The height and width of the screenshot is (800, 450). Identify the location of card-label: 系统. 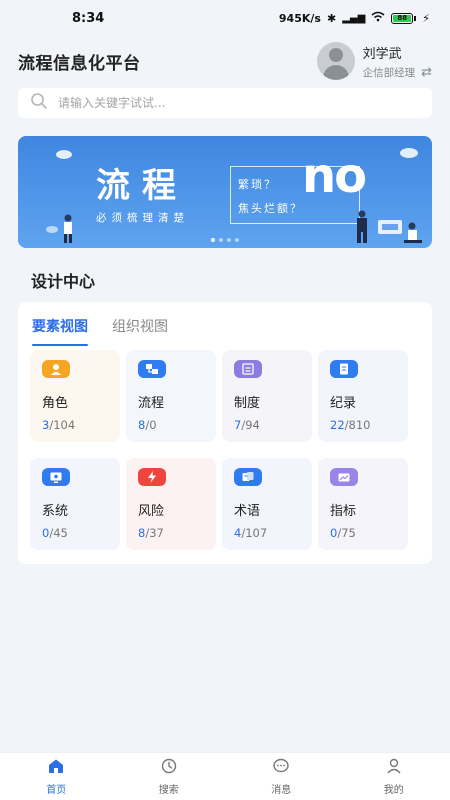
(55, 511).